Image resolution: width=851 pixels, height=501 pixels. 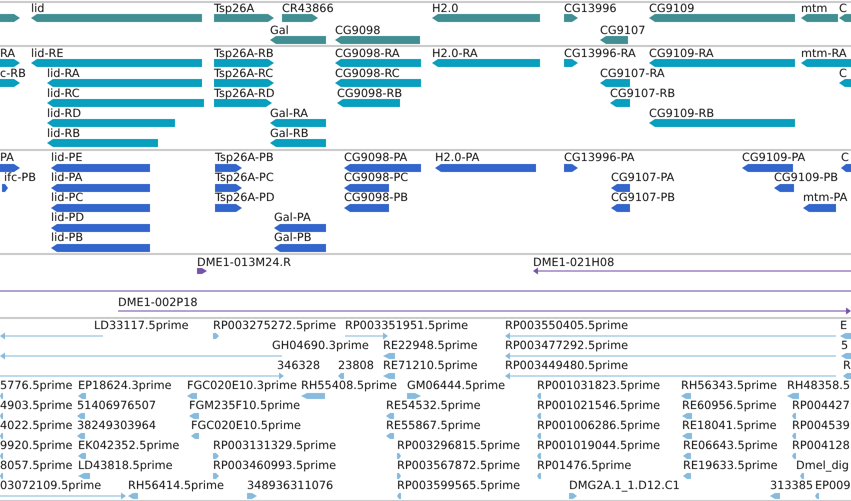 I want to click on feature-label: lid-RD, so click(x=64, y=113).